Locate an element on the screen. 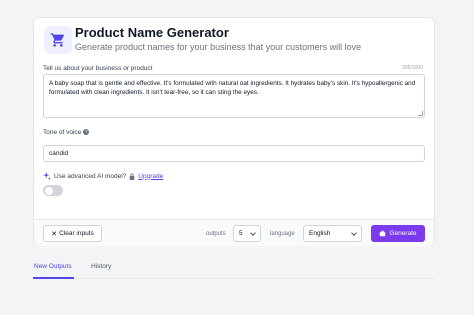  clear-inputs-button: ✕ Clear inputs is located at coordinates (72, 233).